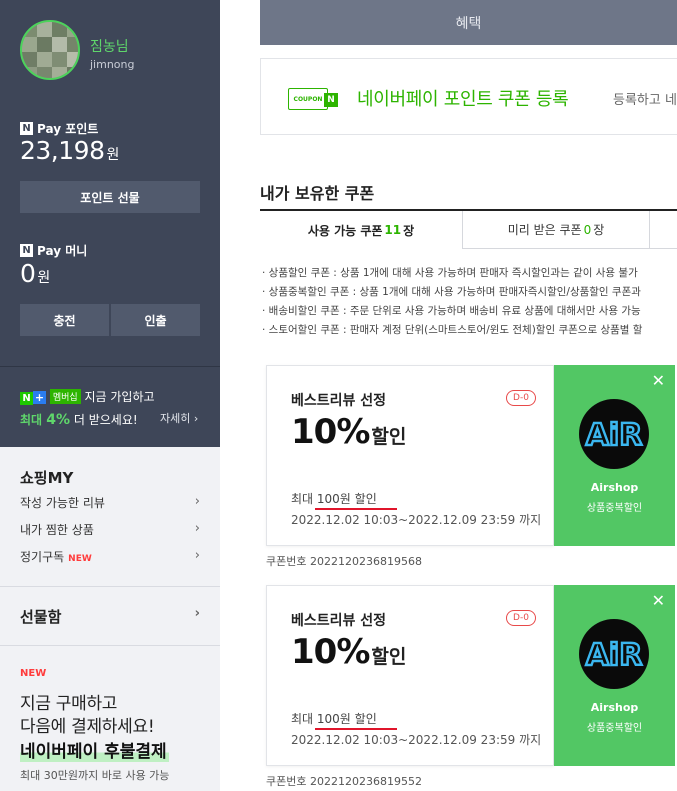  What do you see at coordinates (41, 617) in the screenshot?
I see `giftbox-title: 선물함` at bounding box center [41, 617].